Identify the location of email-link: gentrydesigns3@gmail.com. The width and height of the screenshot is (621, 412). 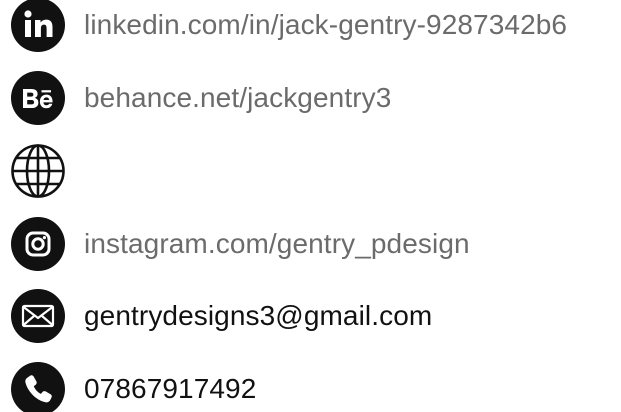
(258, 316).